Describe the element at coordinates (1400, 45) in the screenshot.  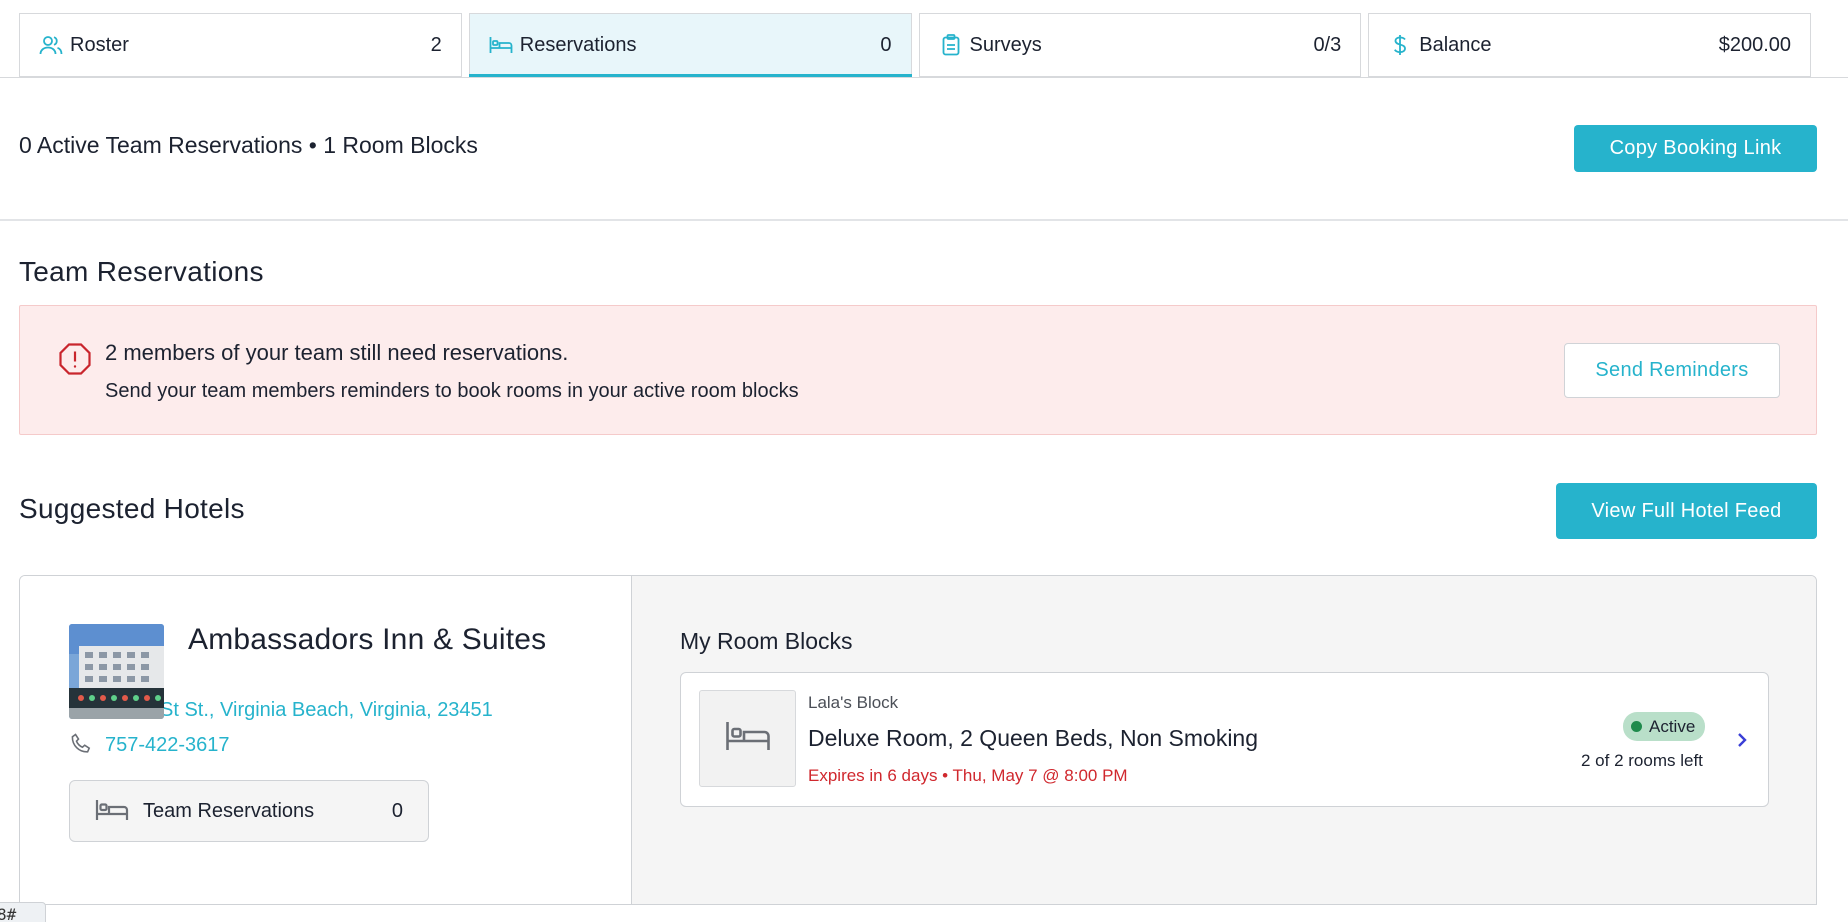
I see `dollar-icon` at that location.